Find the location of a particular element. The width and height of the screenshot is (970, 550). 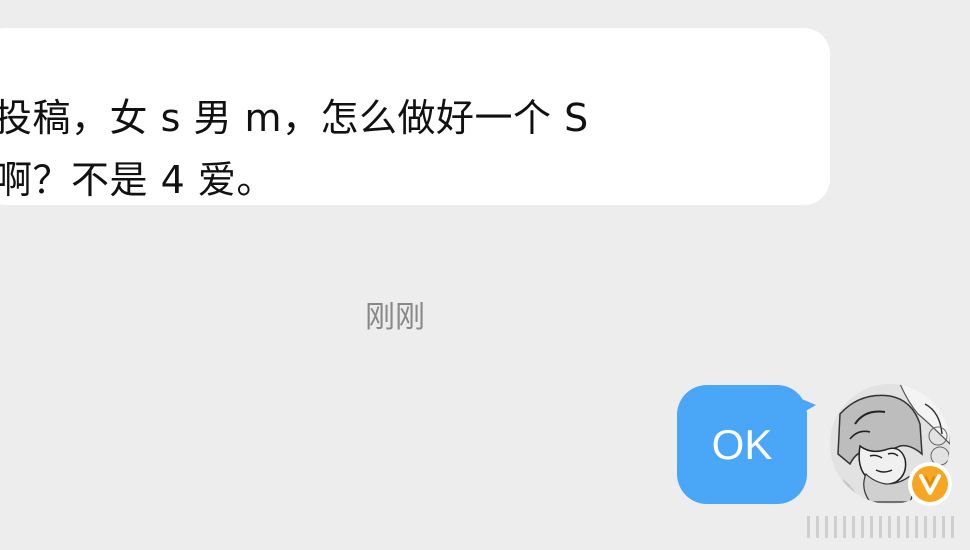

outgoing-message-bubble: OK is located at coordinates (742, 444).